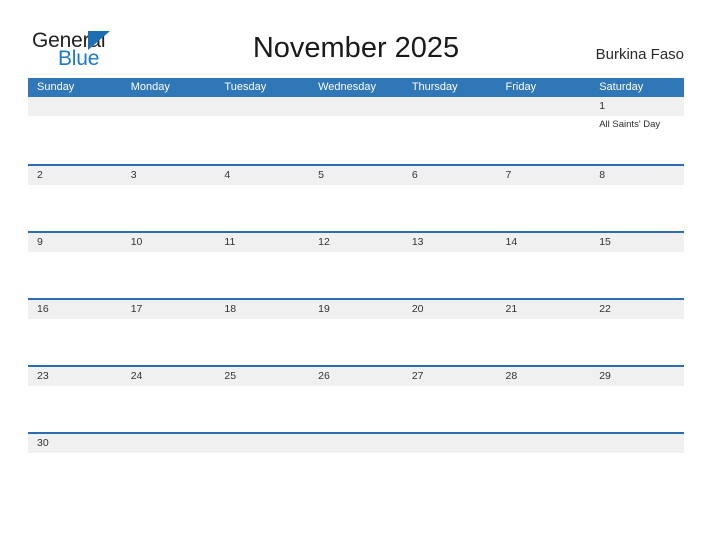  What do you see at coordinates (450, 400) in the screenshot?
I see `calendar-day-cell: 27` at bounding box center [450, 400].